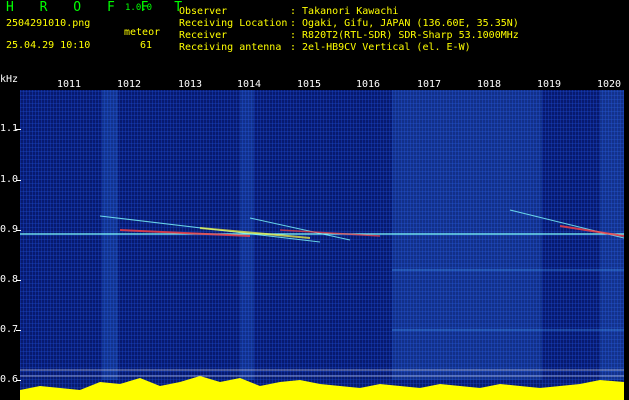 The height and width of the screenshot is (400, 629). What do you see at coordinates (344, 11) in the screenshot?
I see `observer-value: : Takanori Kawachi` at bounding box center [344, 11].